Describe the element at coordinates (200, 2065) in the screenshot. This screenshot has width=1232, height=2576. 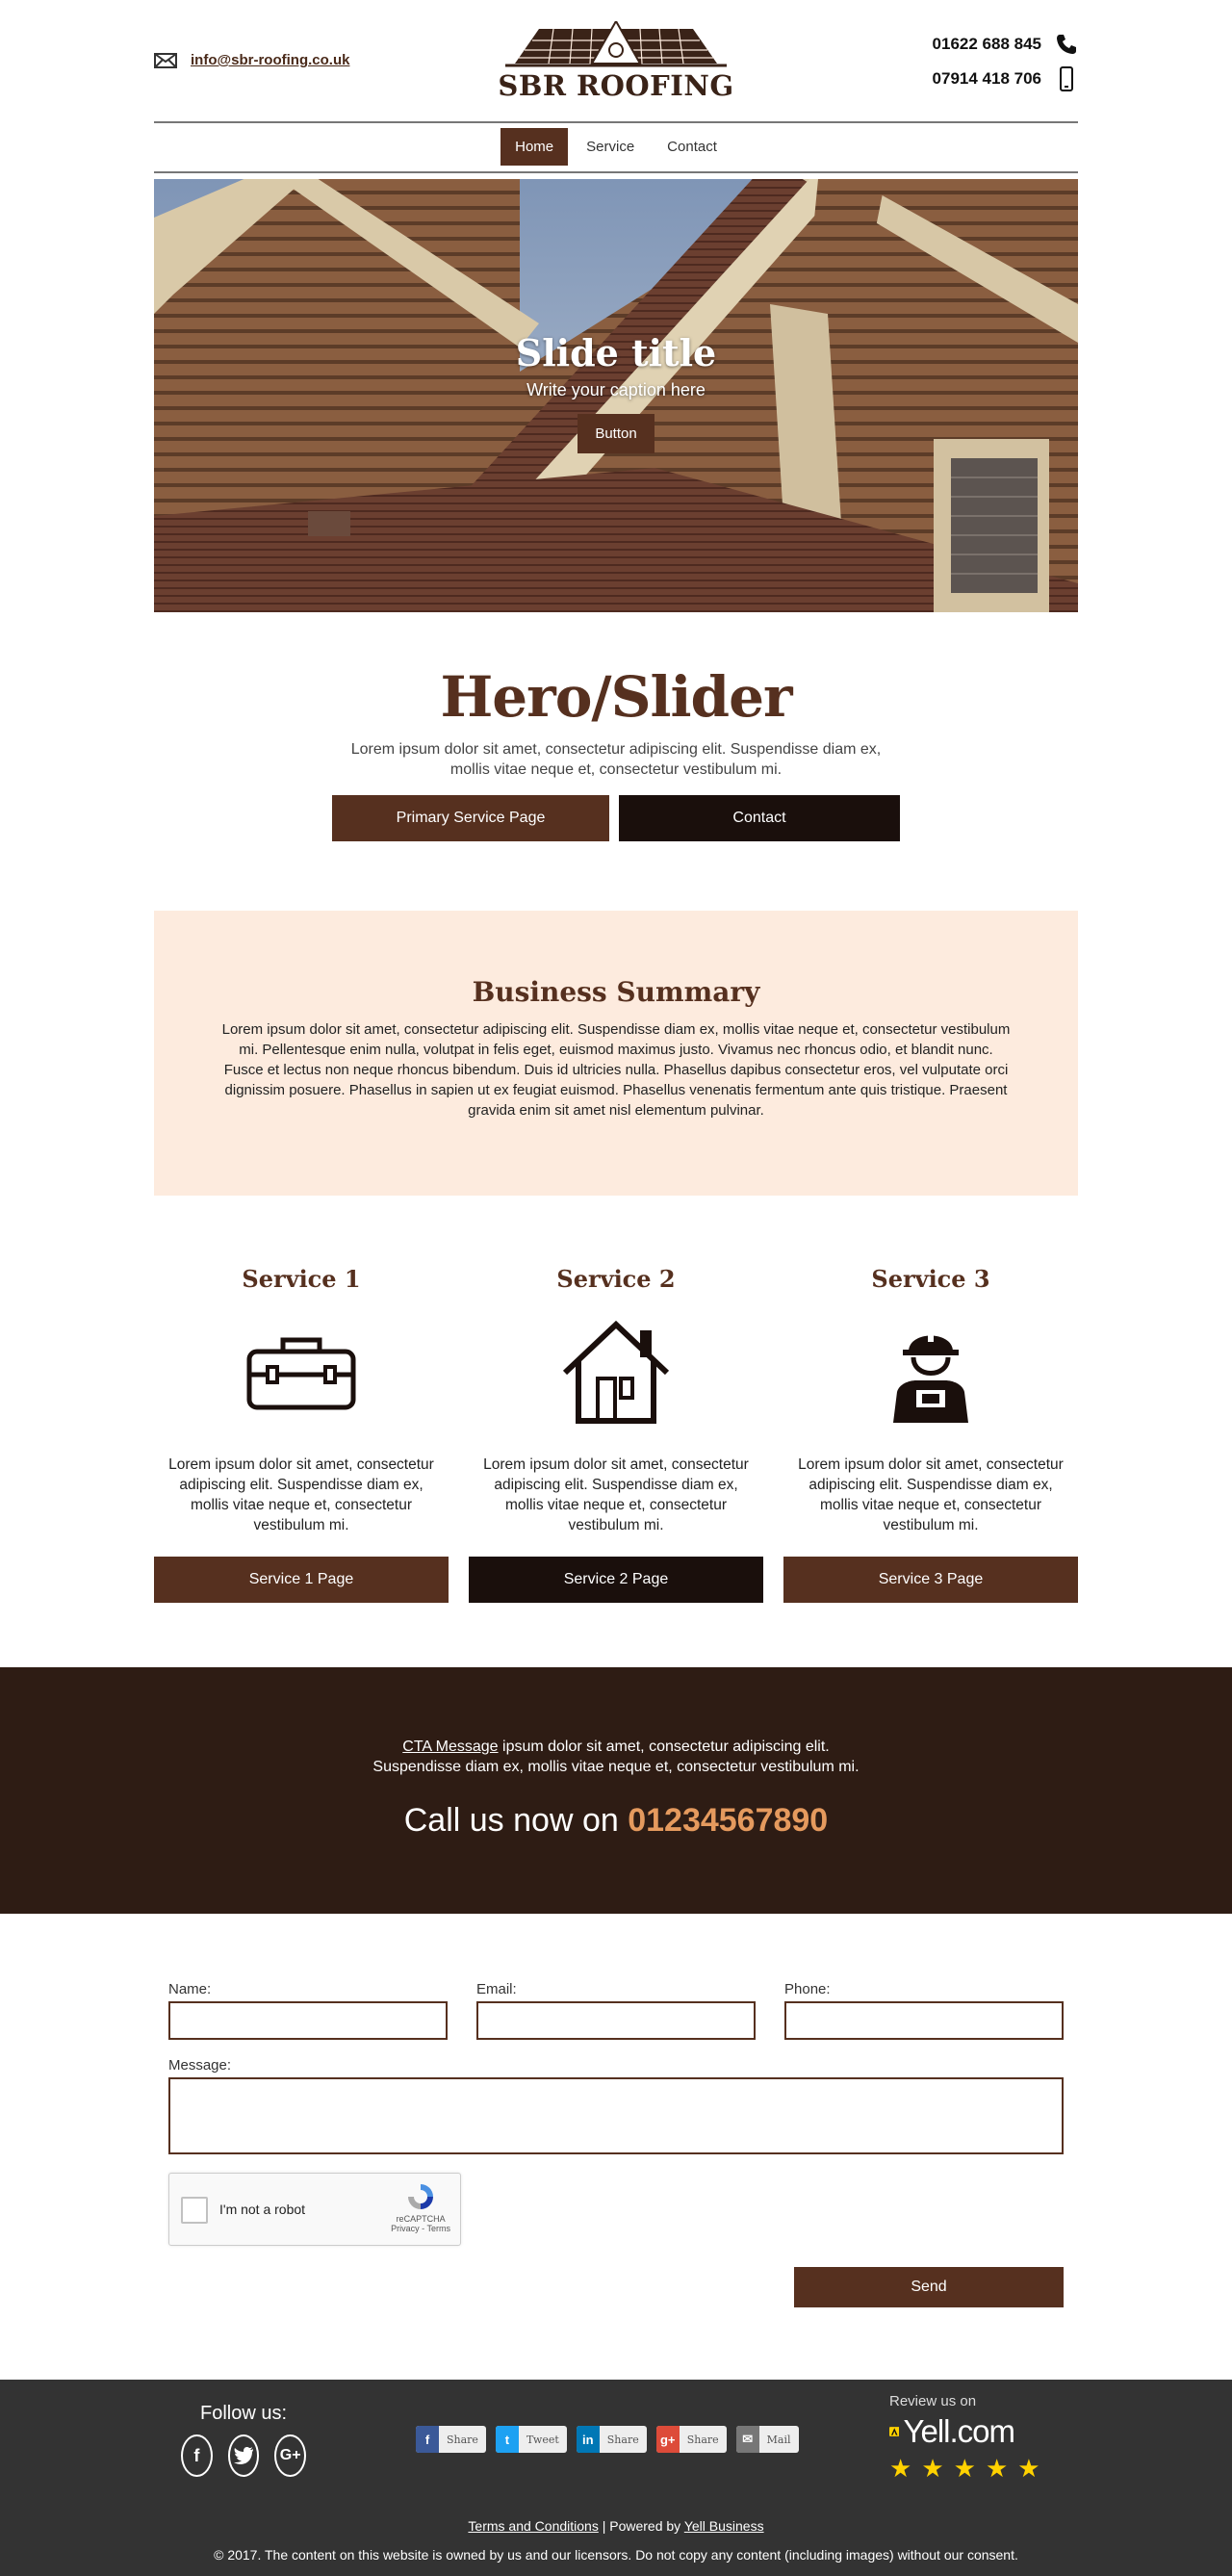
I see `message-label: Message:` at that location.